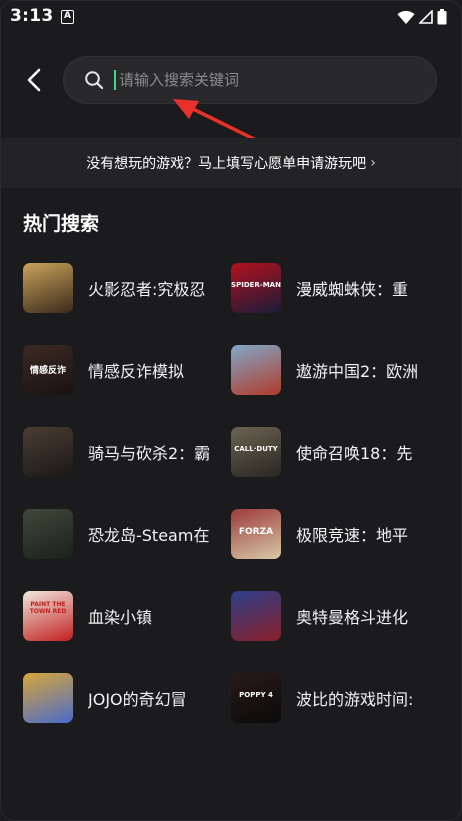 The width and height of the screenshot is (462, 821). I want to click on hot-search-row: 骑马与砍杀2：霸 CALL·DUTY 使命召唤18：先, so click(233, 452).